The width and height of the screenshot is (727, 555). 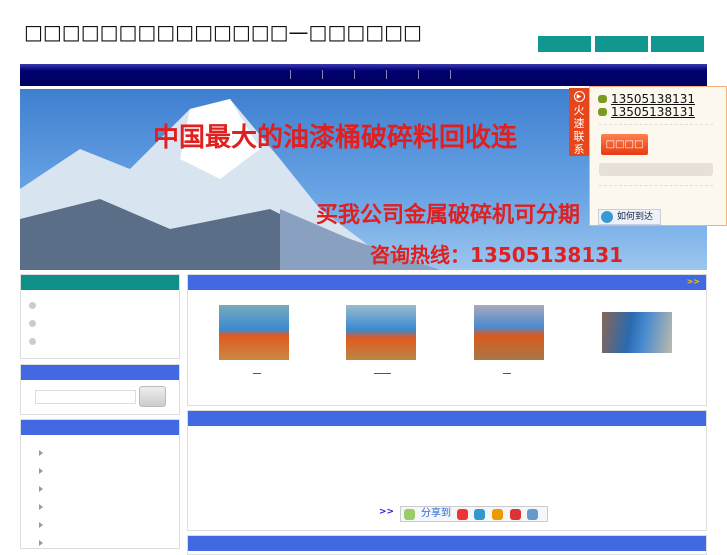 What do you see at coordinates (515, 514) in the screenshot?
I see `renren-icon` at bounding box center [515, 514].